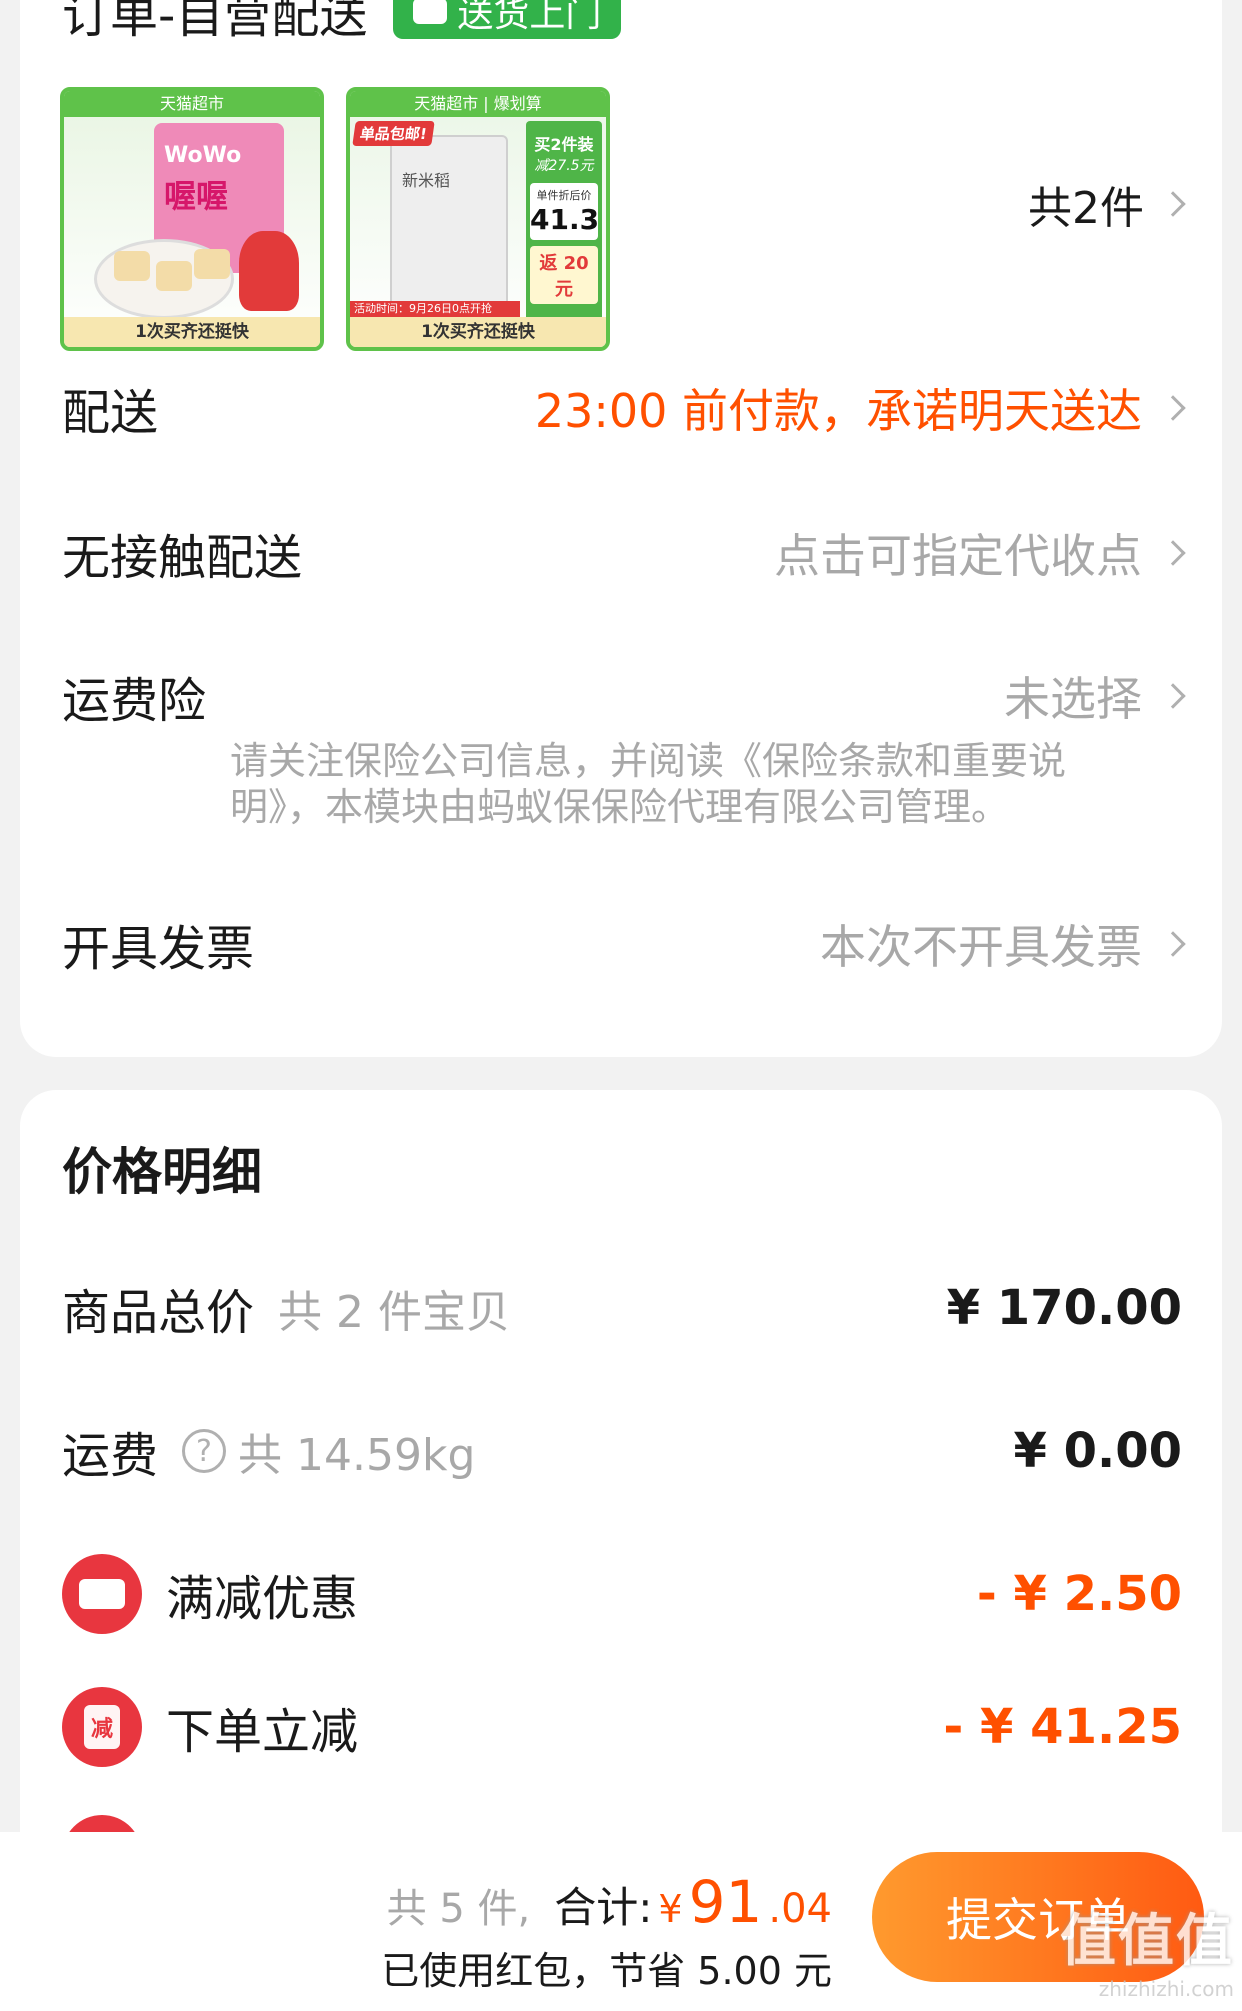  I want to click on item-count-link: 共2件, so click(1107, 204).